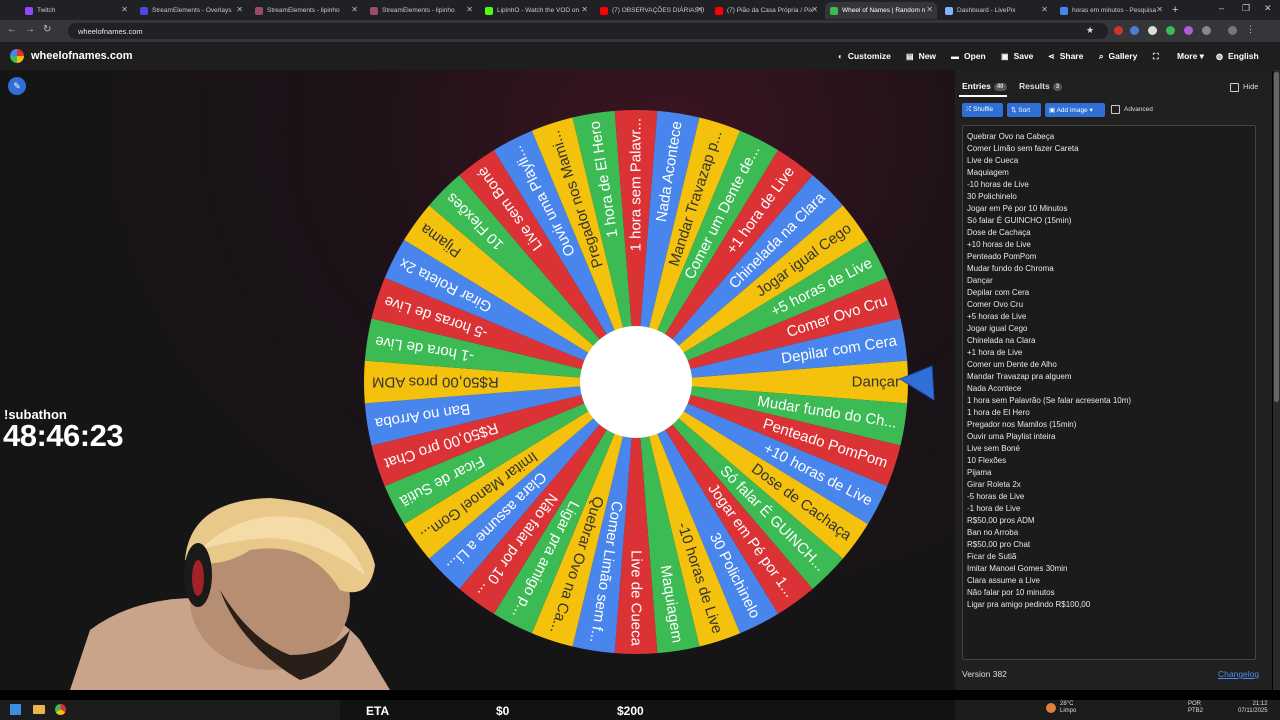 The image size is (1280, 720). I want to click on menu-label: Customize, so click(869, 56).